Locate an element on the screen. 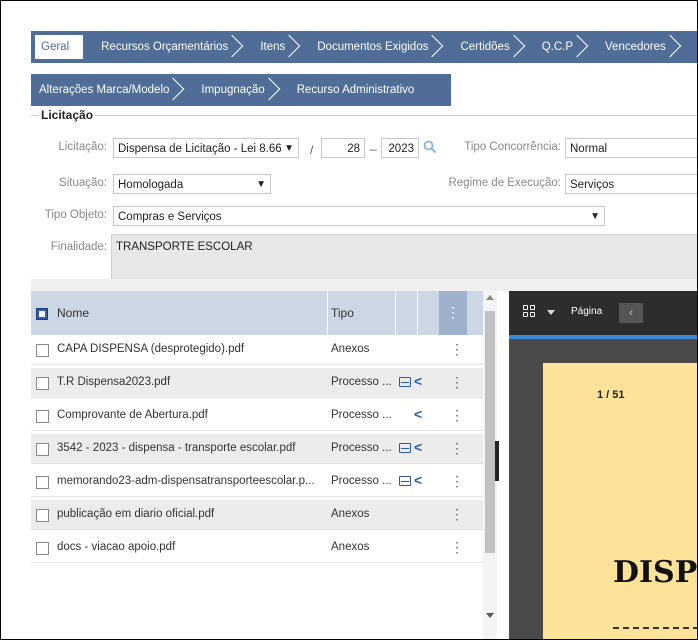  finalidade-textarea: TRANSPORTE ESCOLAR is located at coordinates (404, 257).